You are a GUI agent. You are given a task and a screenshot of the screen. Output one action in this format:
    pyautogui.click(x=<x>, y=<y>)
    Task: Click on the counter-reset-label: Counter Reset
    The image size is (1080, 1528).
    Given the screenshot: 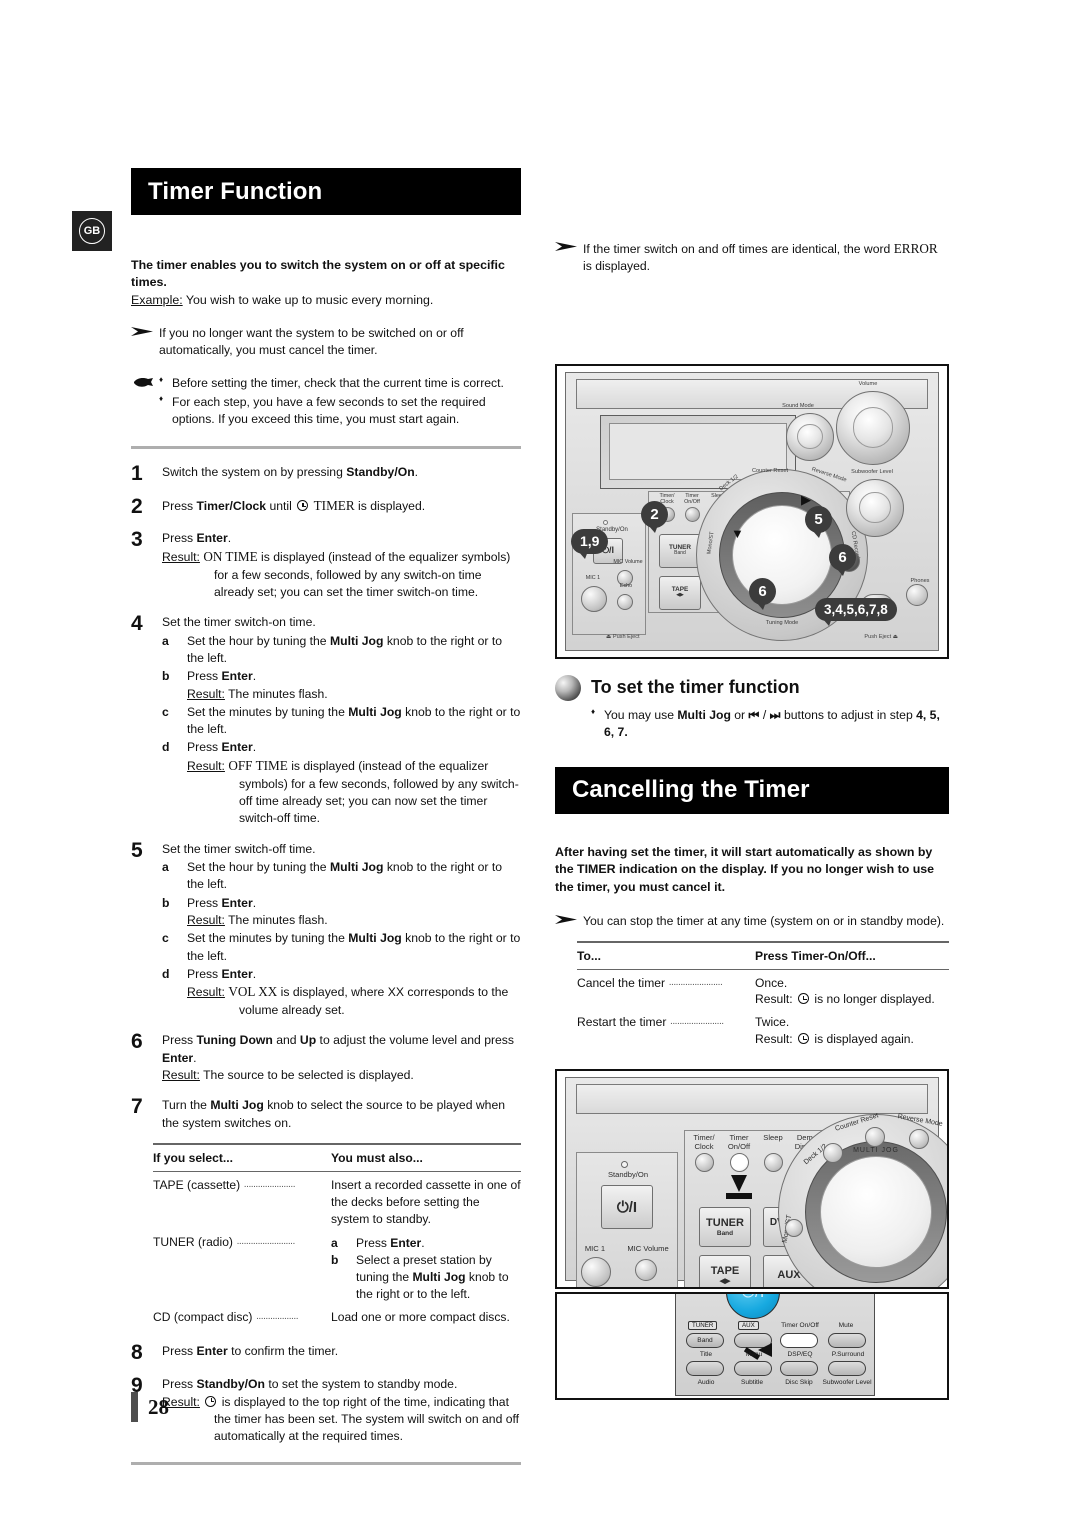 What is the action you would take?
    pyautogui.click(x=770, y=470)
    